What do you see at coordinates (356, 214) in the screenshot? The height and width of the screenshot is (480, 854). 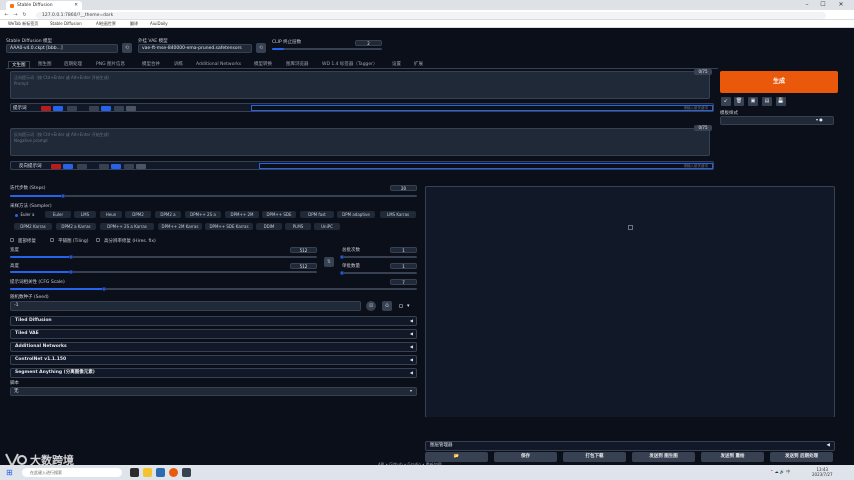 I see `sampler-option: DPM adaptive` at bounding box center [356, 214].